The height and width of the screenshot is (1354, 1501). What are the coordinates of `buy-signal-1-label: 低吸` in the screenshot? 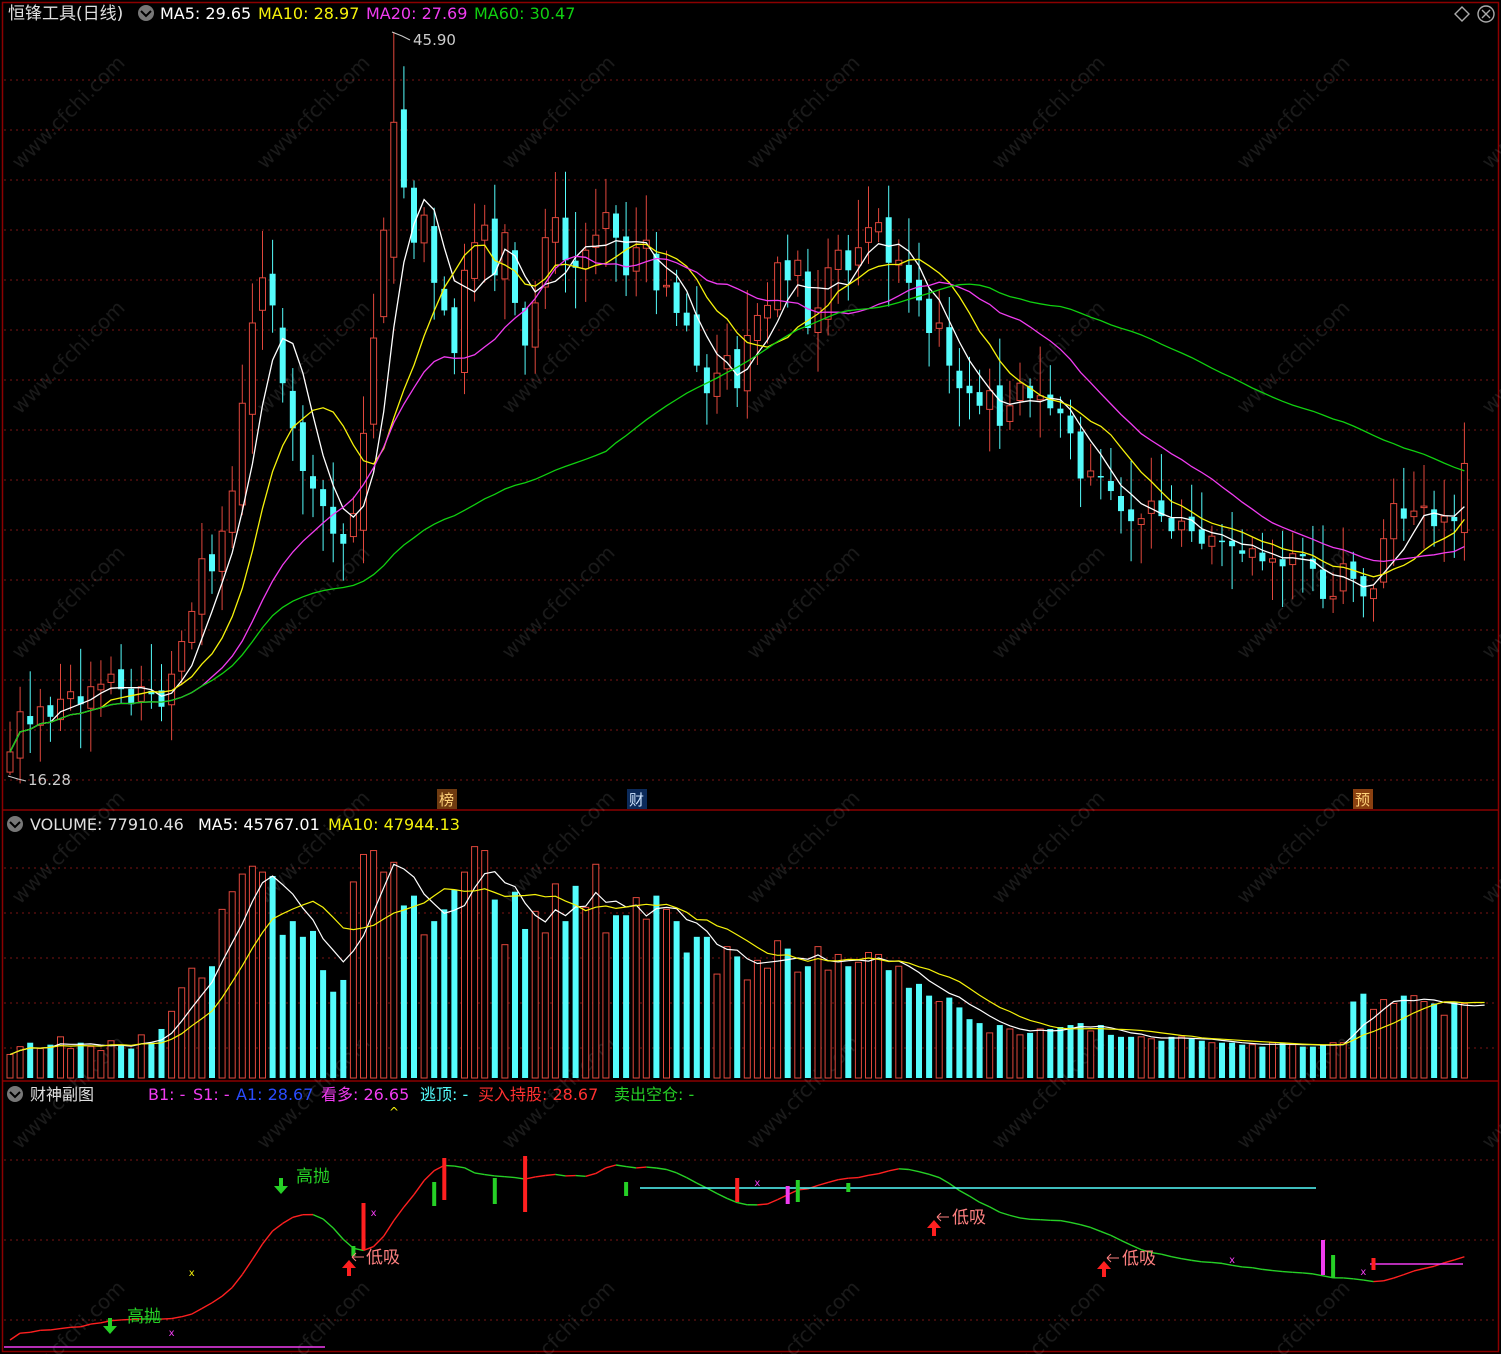 It's located at (383, 1258).